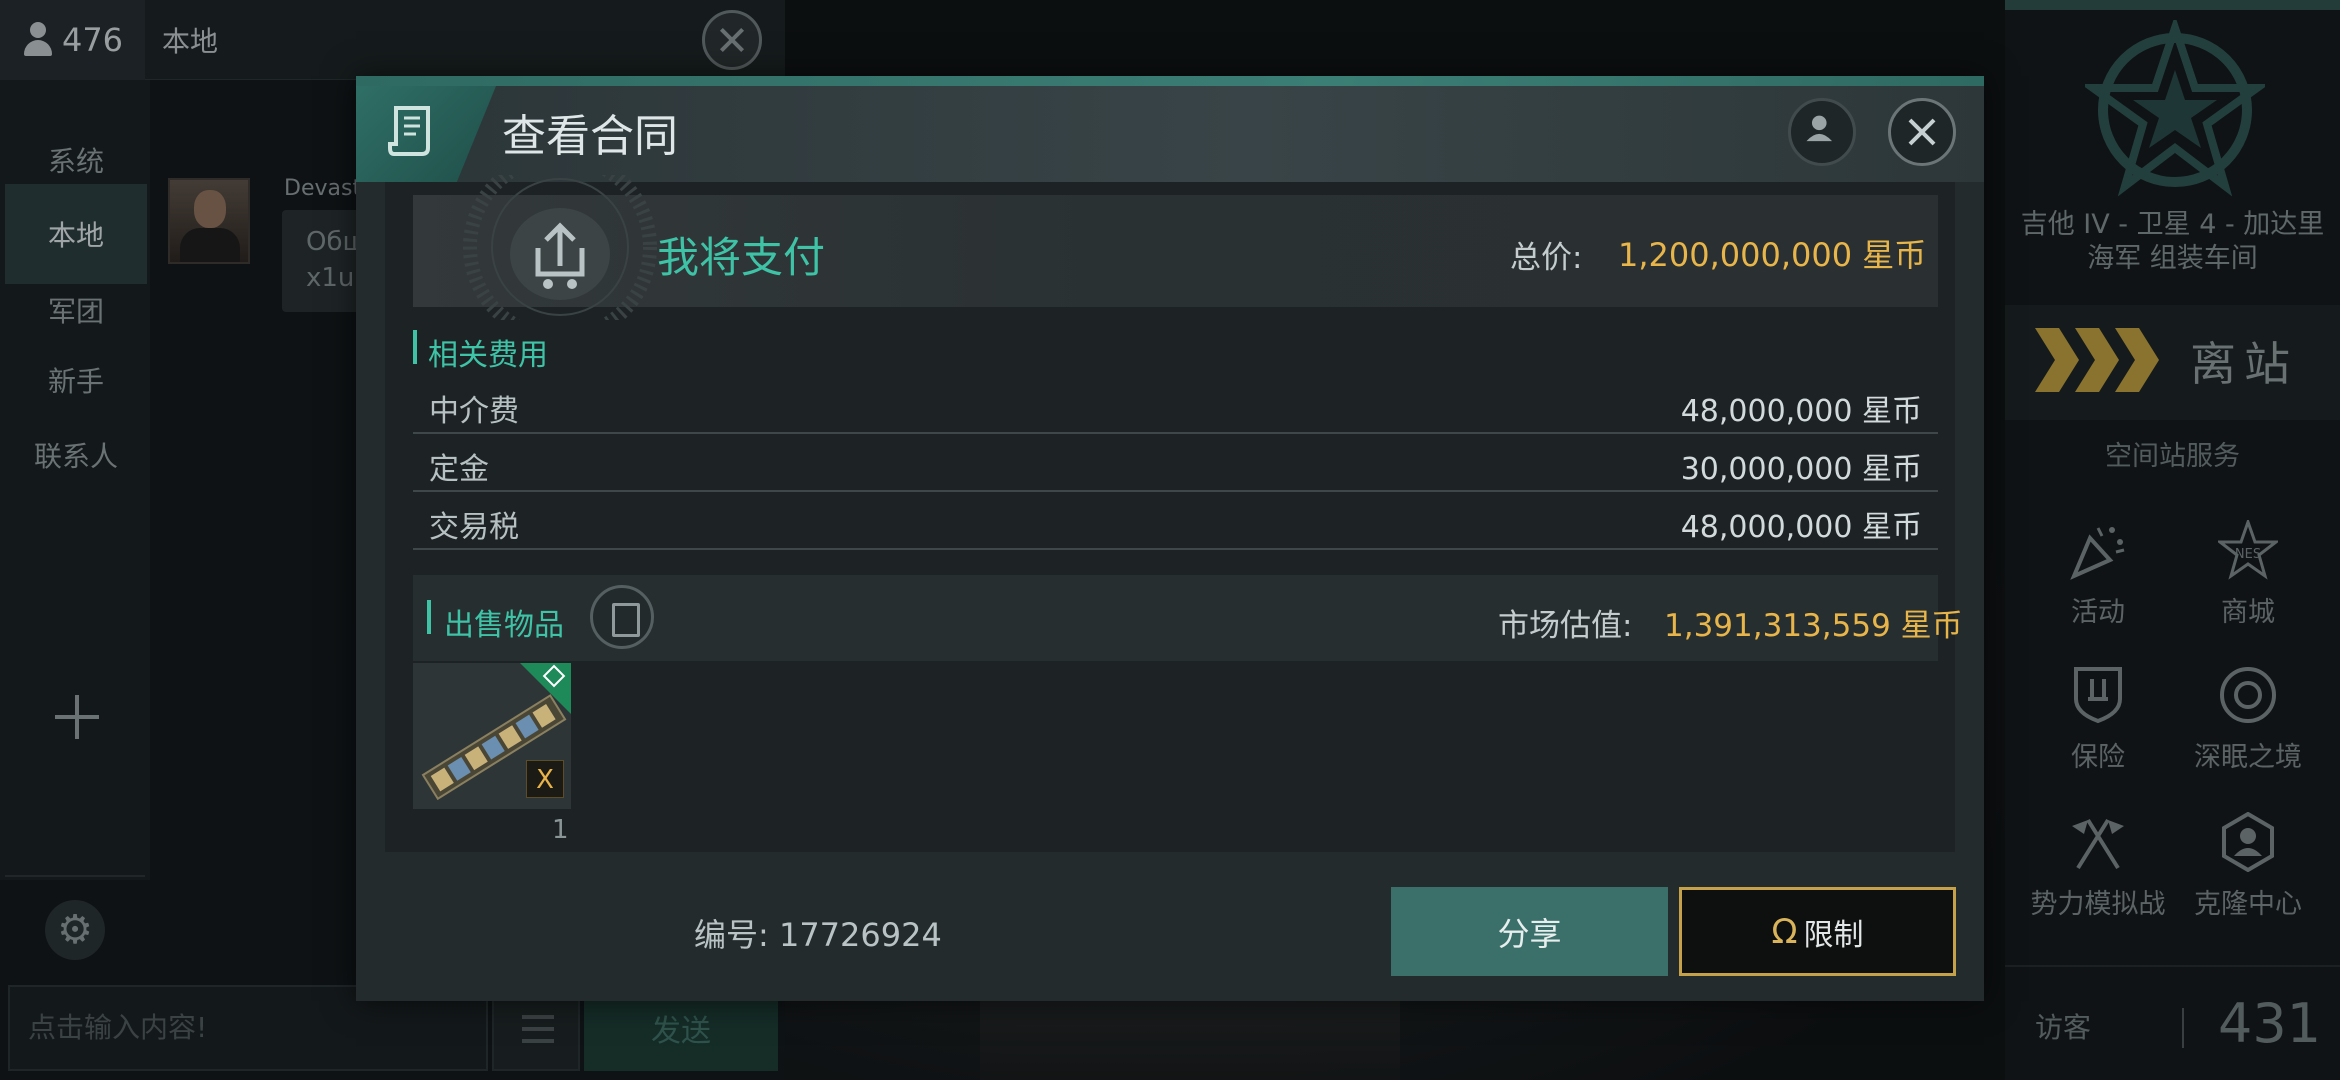  Describe the element at coordinates (1175, 405) in the screenshot. I see `fee-row: 中介费 48,000,000 星币` at that location.